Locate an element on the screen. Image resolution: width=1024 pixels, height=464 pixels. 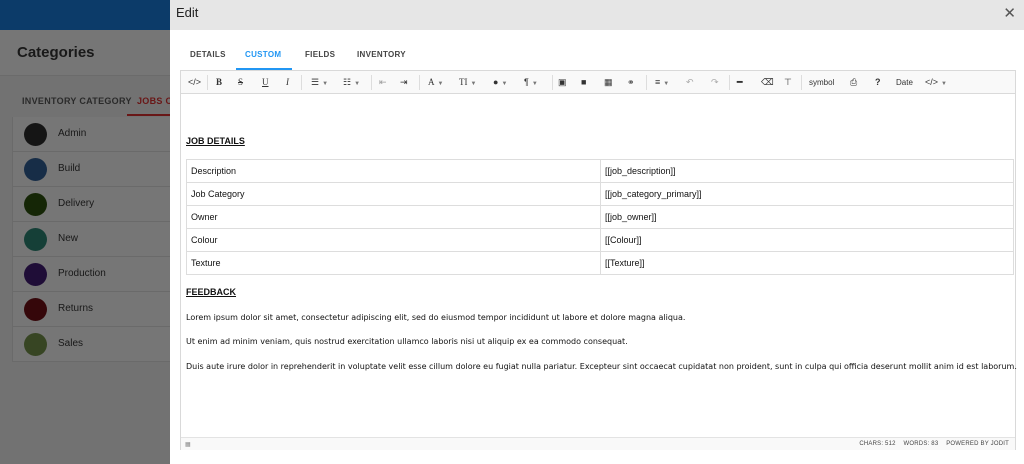
date-button: Date is located at coordinates (904, 82).